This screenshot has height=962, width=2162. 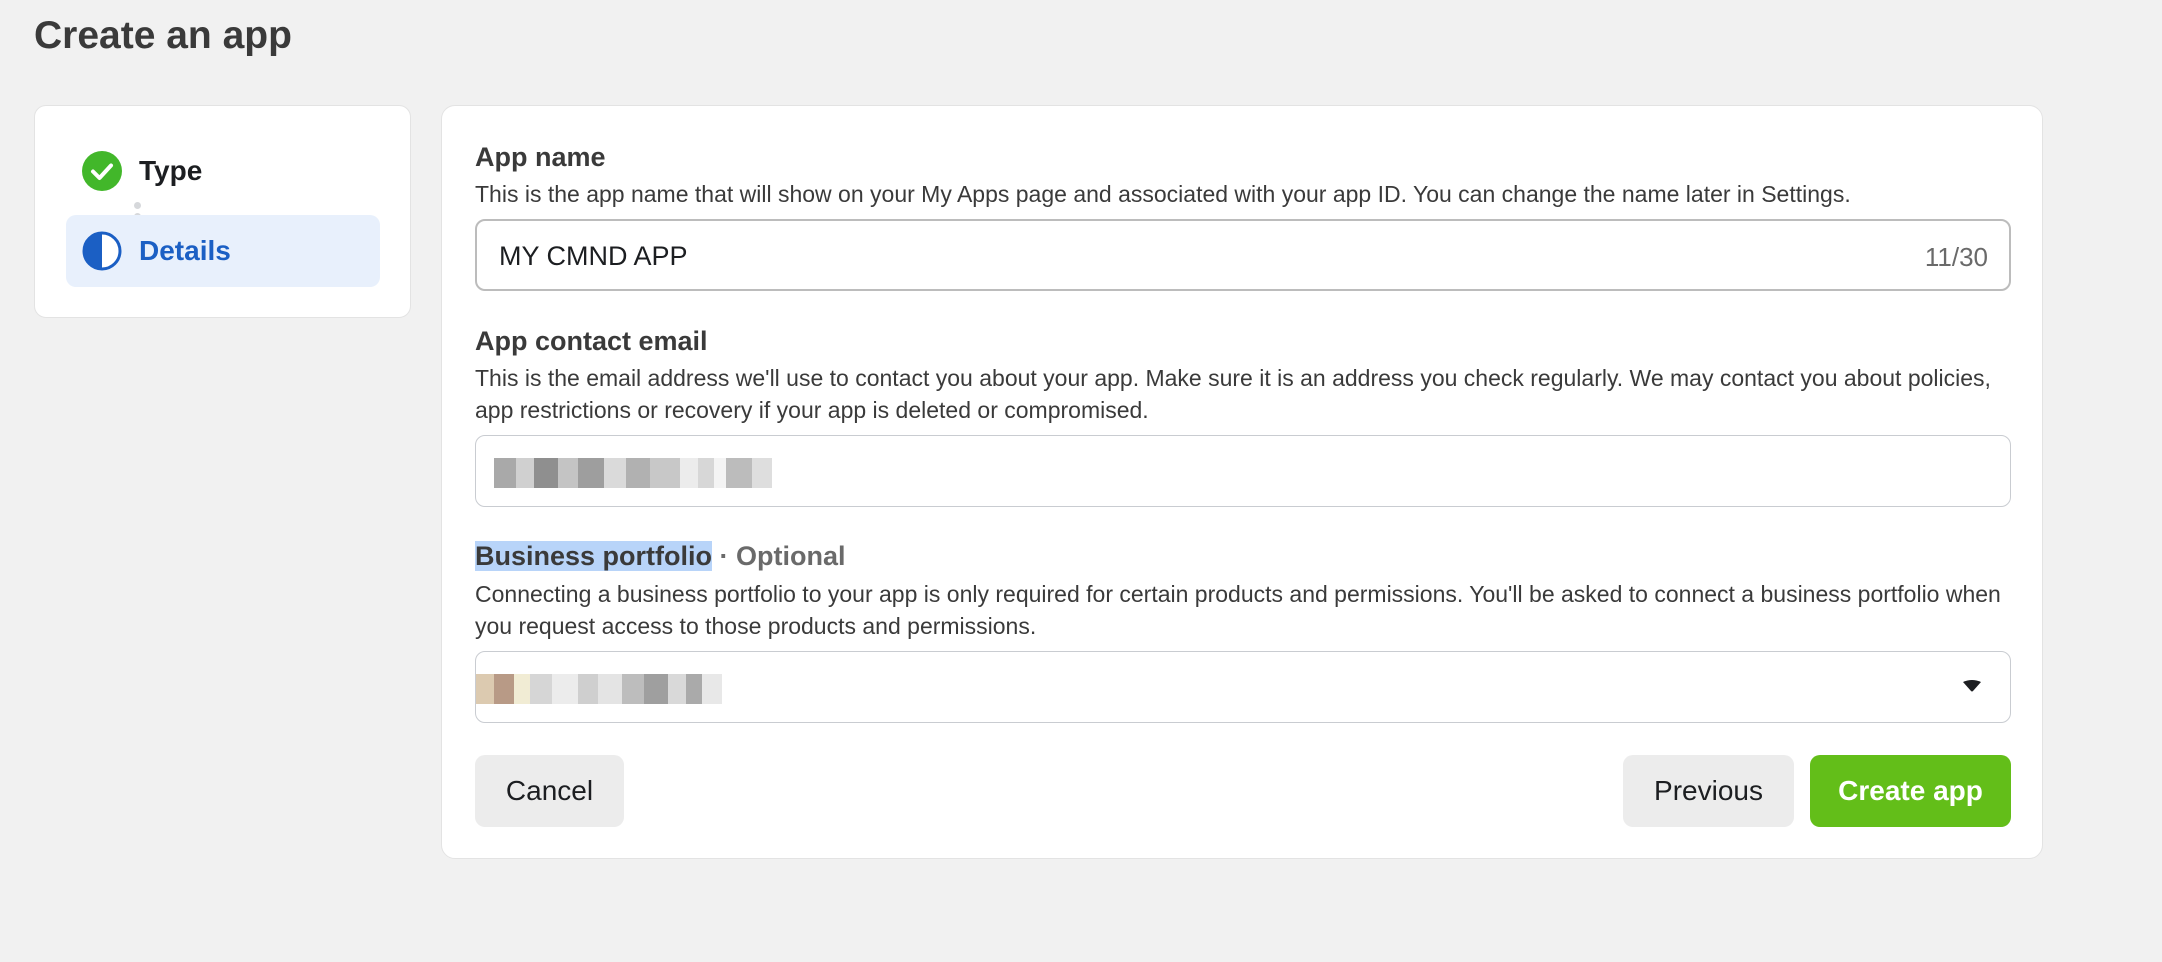 I want to click on redacted-portfolio-value, so click(x=599, y=689).